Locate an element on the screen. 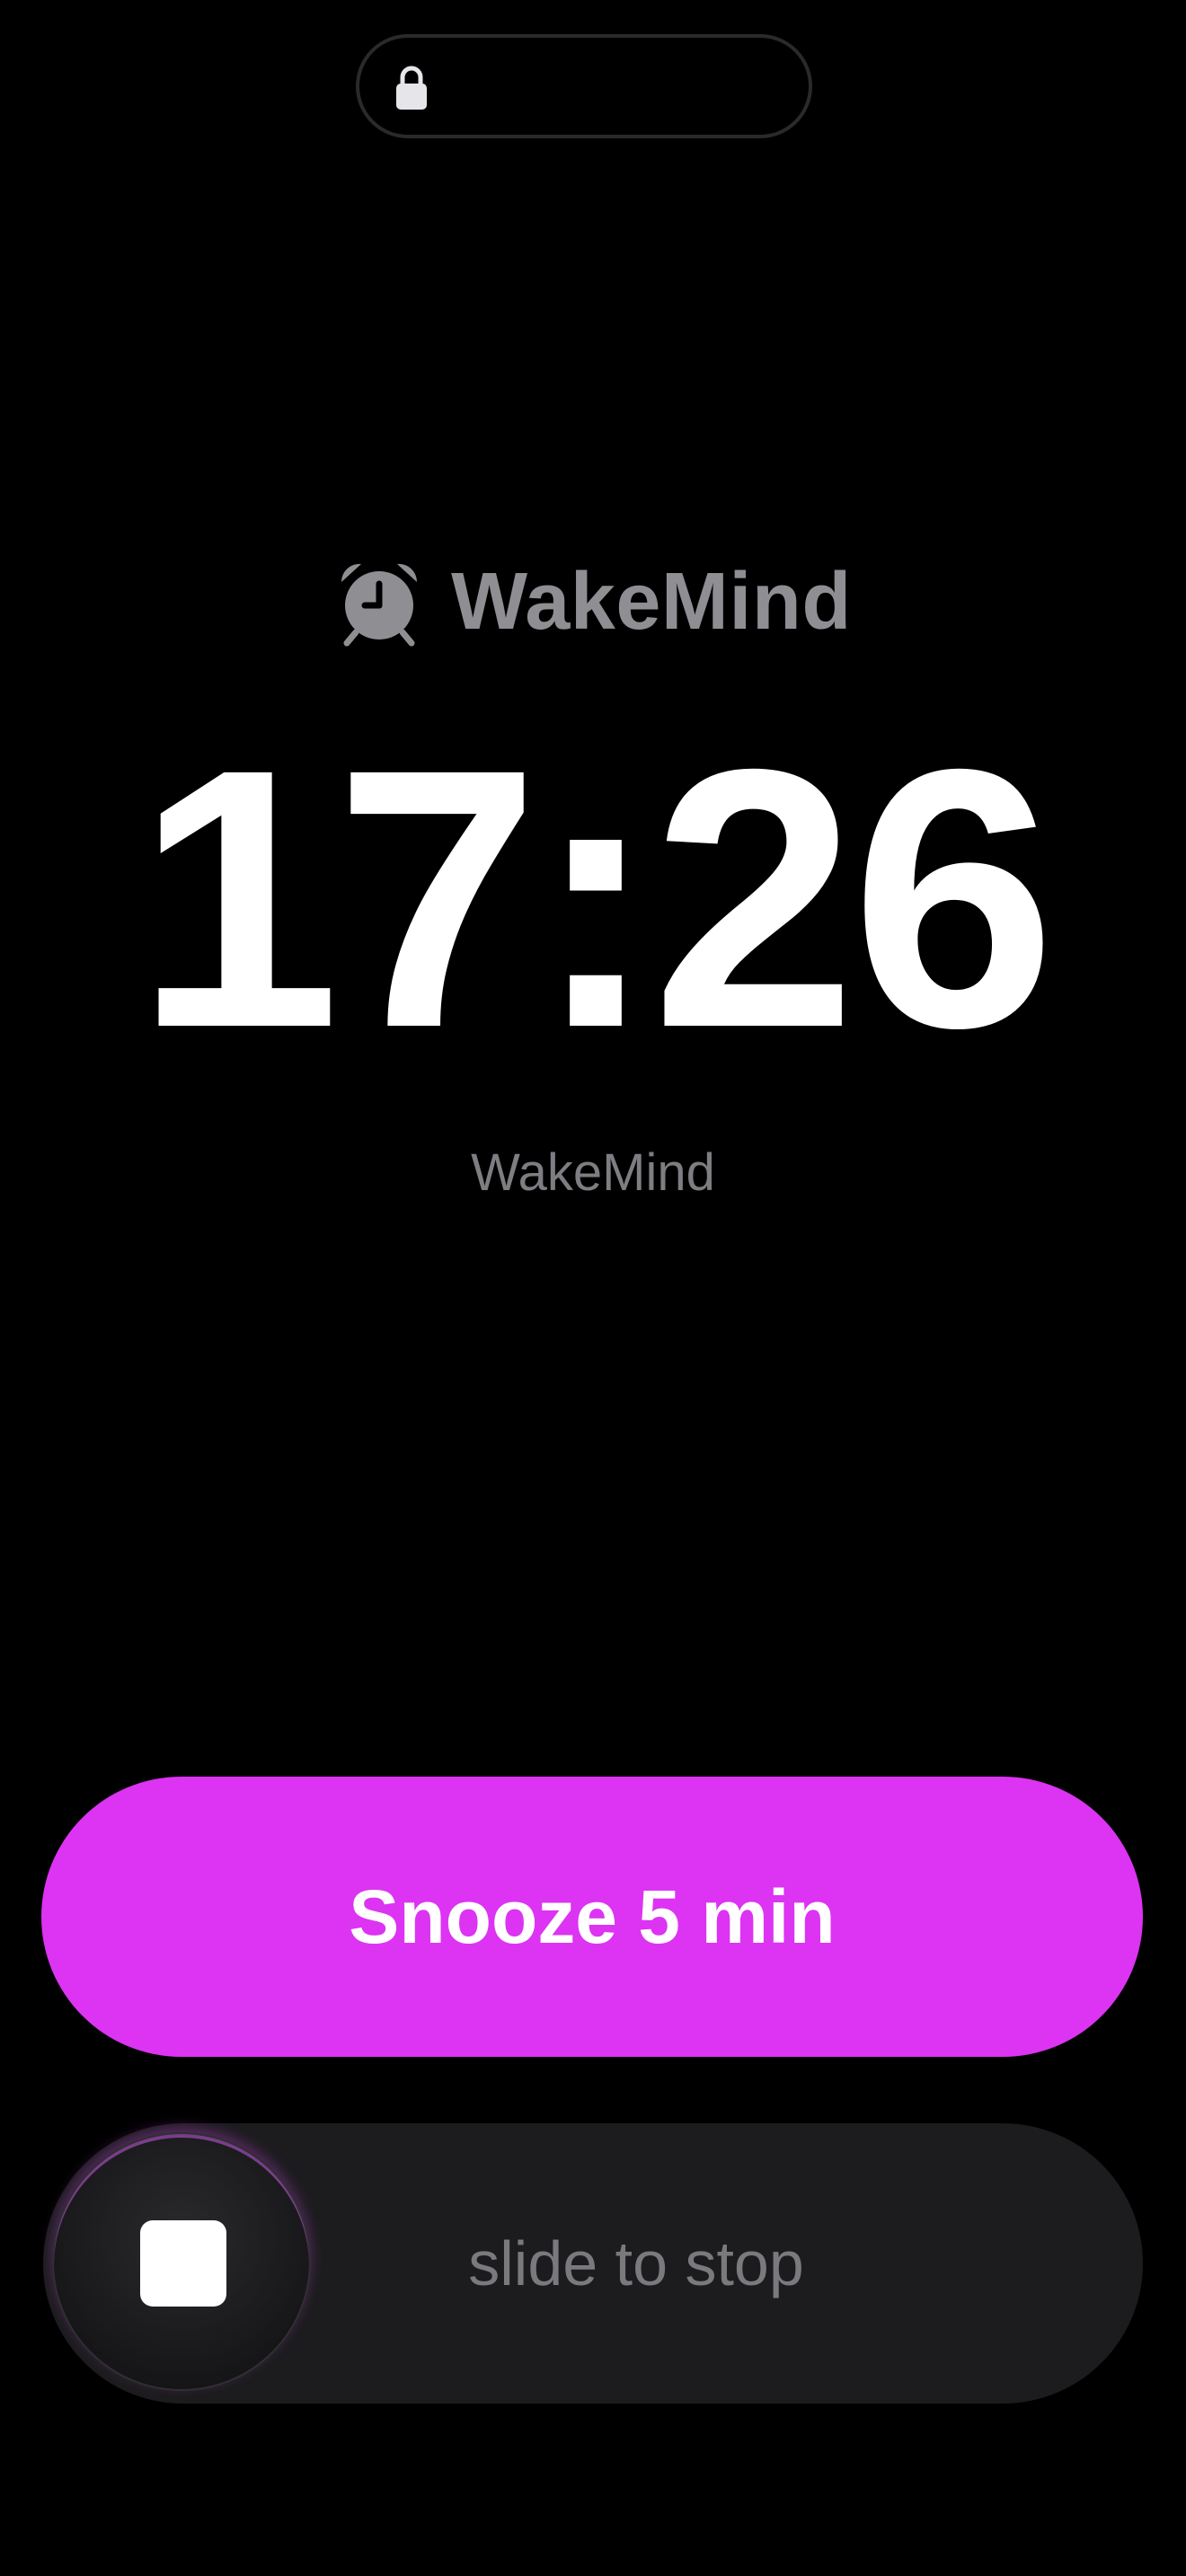 The width and height of the screenshot is (1186, 2576). alarm-time: 17:26 is located at coordinates (596, 898).